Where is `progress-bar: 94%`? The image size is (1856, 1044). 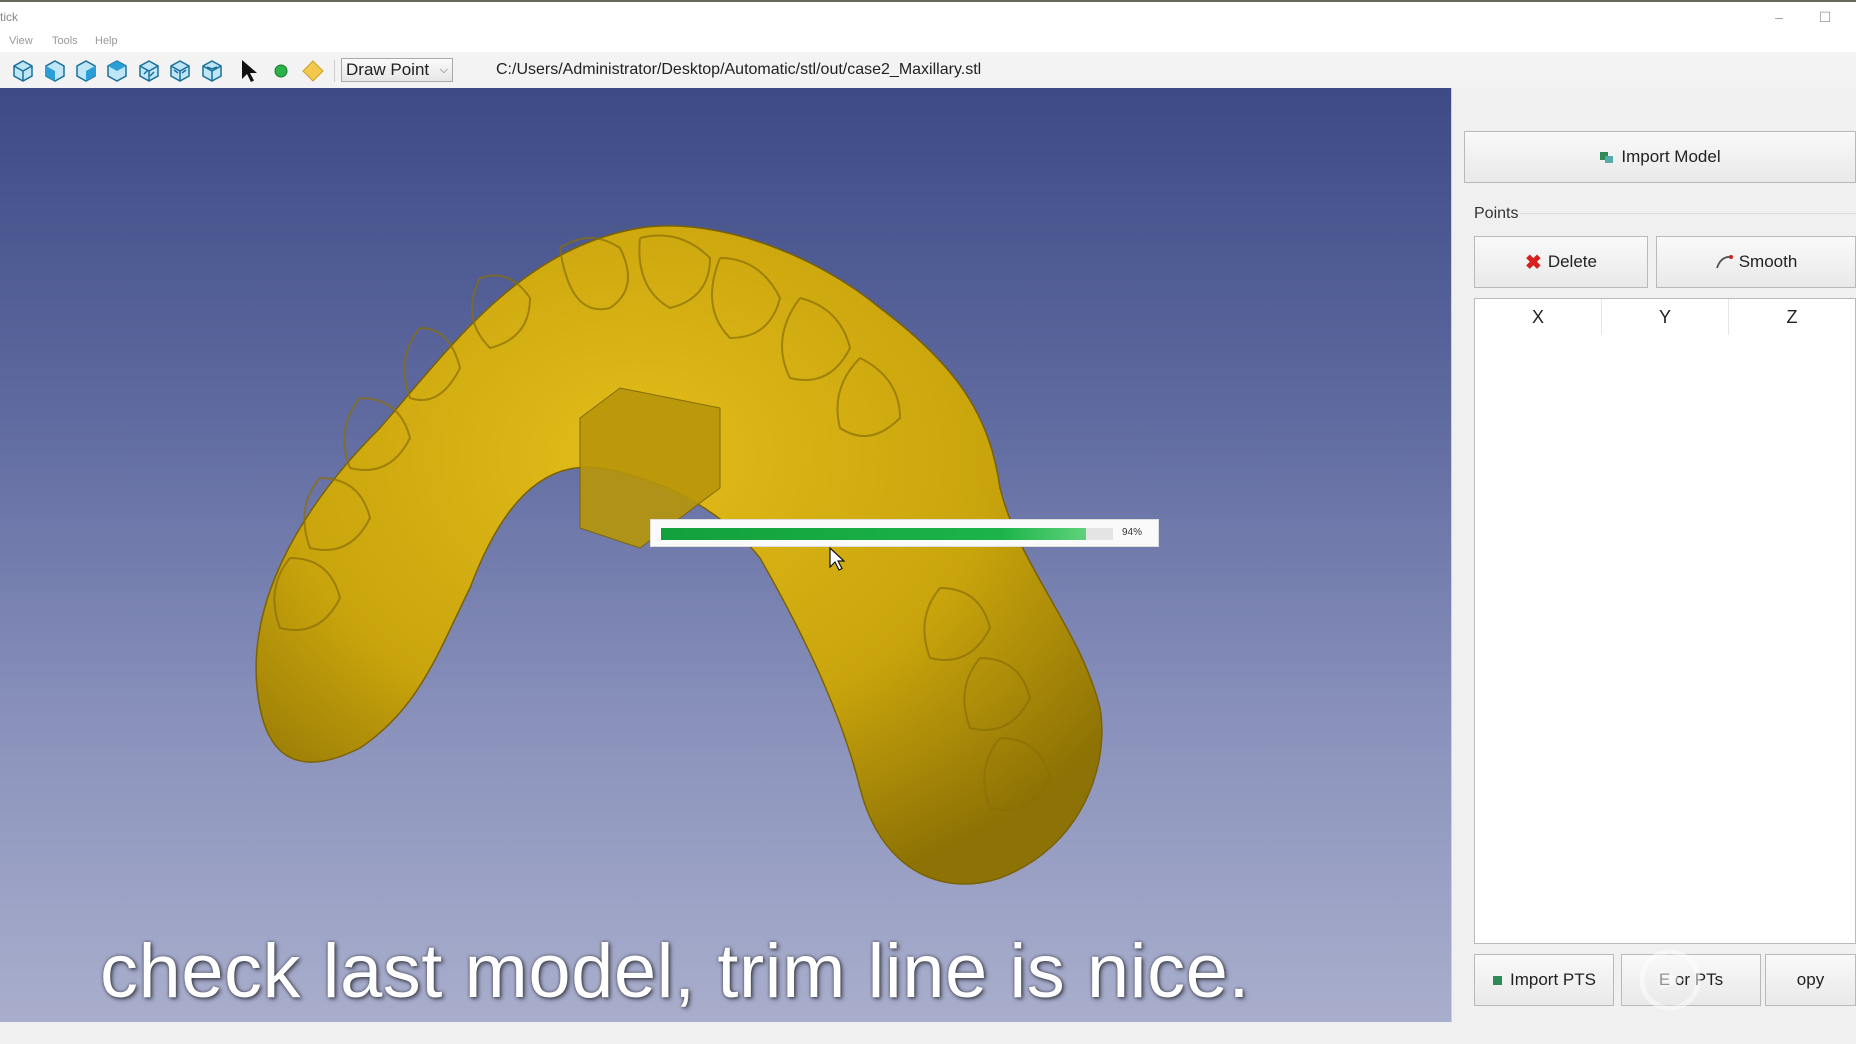 progress-bar: 94% is located at coordinates (904, 533).